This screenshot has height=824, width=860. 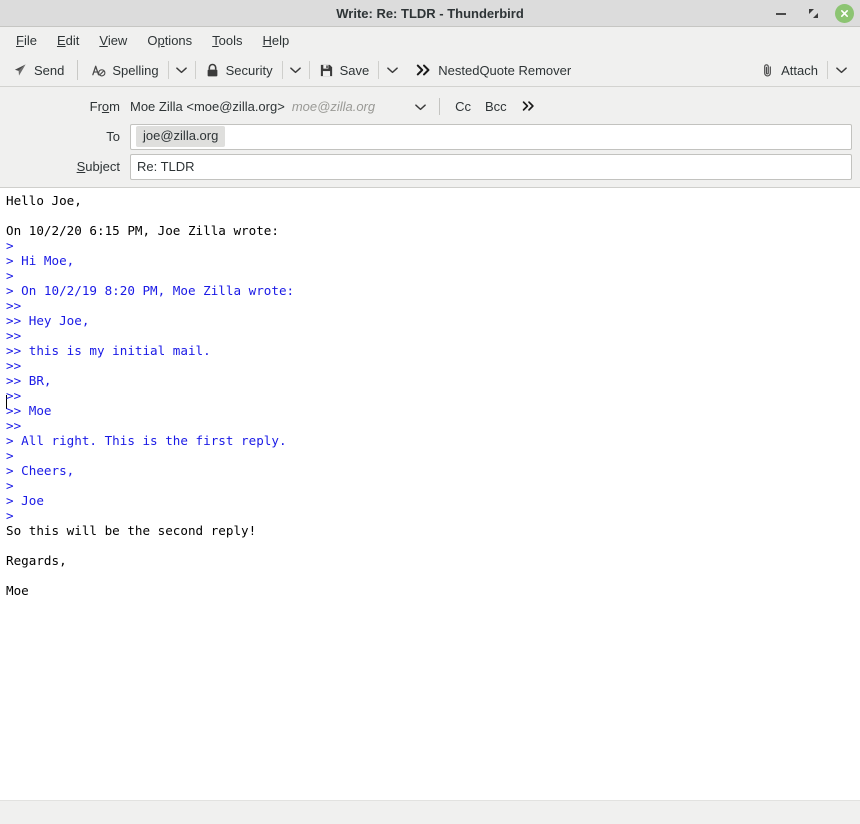 What do you see at coordinates (142, 230) in the screenshot?
I see `compose-line: On 10/2/20 6:15 PM, Joe Zilla wrote:` at bounding box center [142, 230].